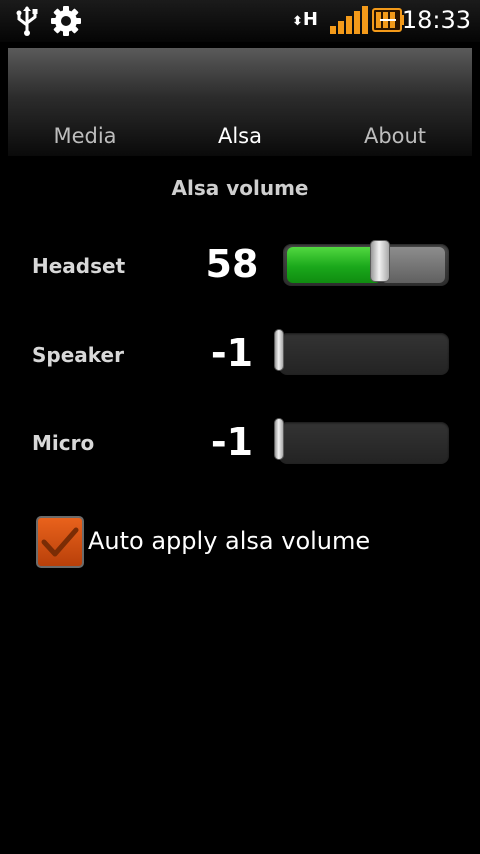  Describe the element at coordinates (361, 352) in the screenshot. I see `speaker-slider` at that location.